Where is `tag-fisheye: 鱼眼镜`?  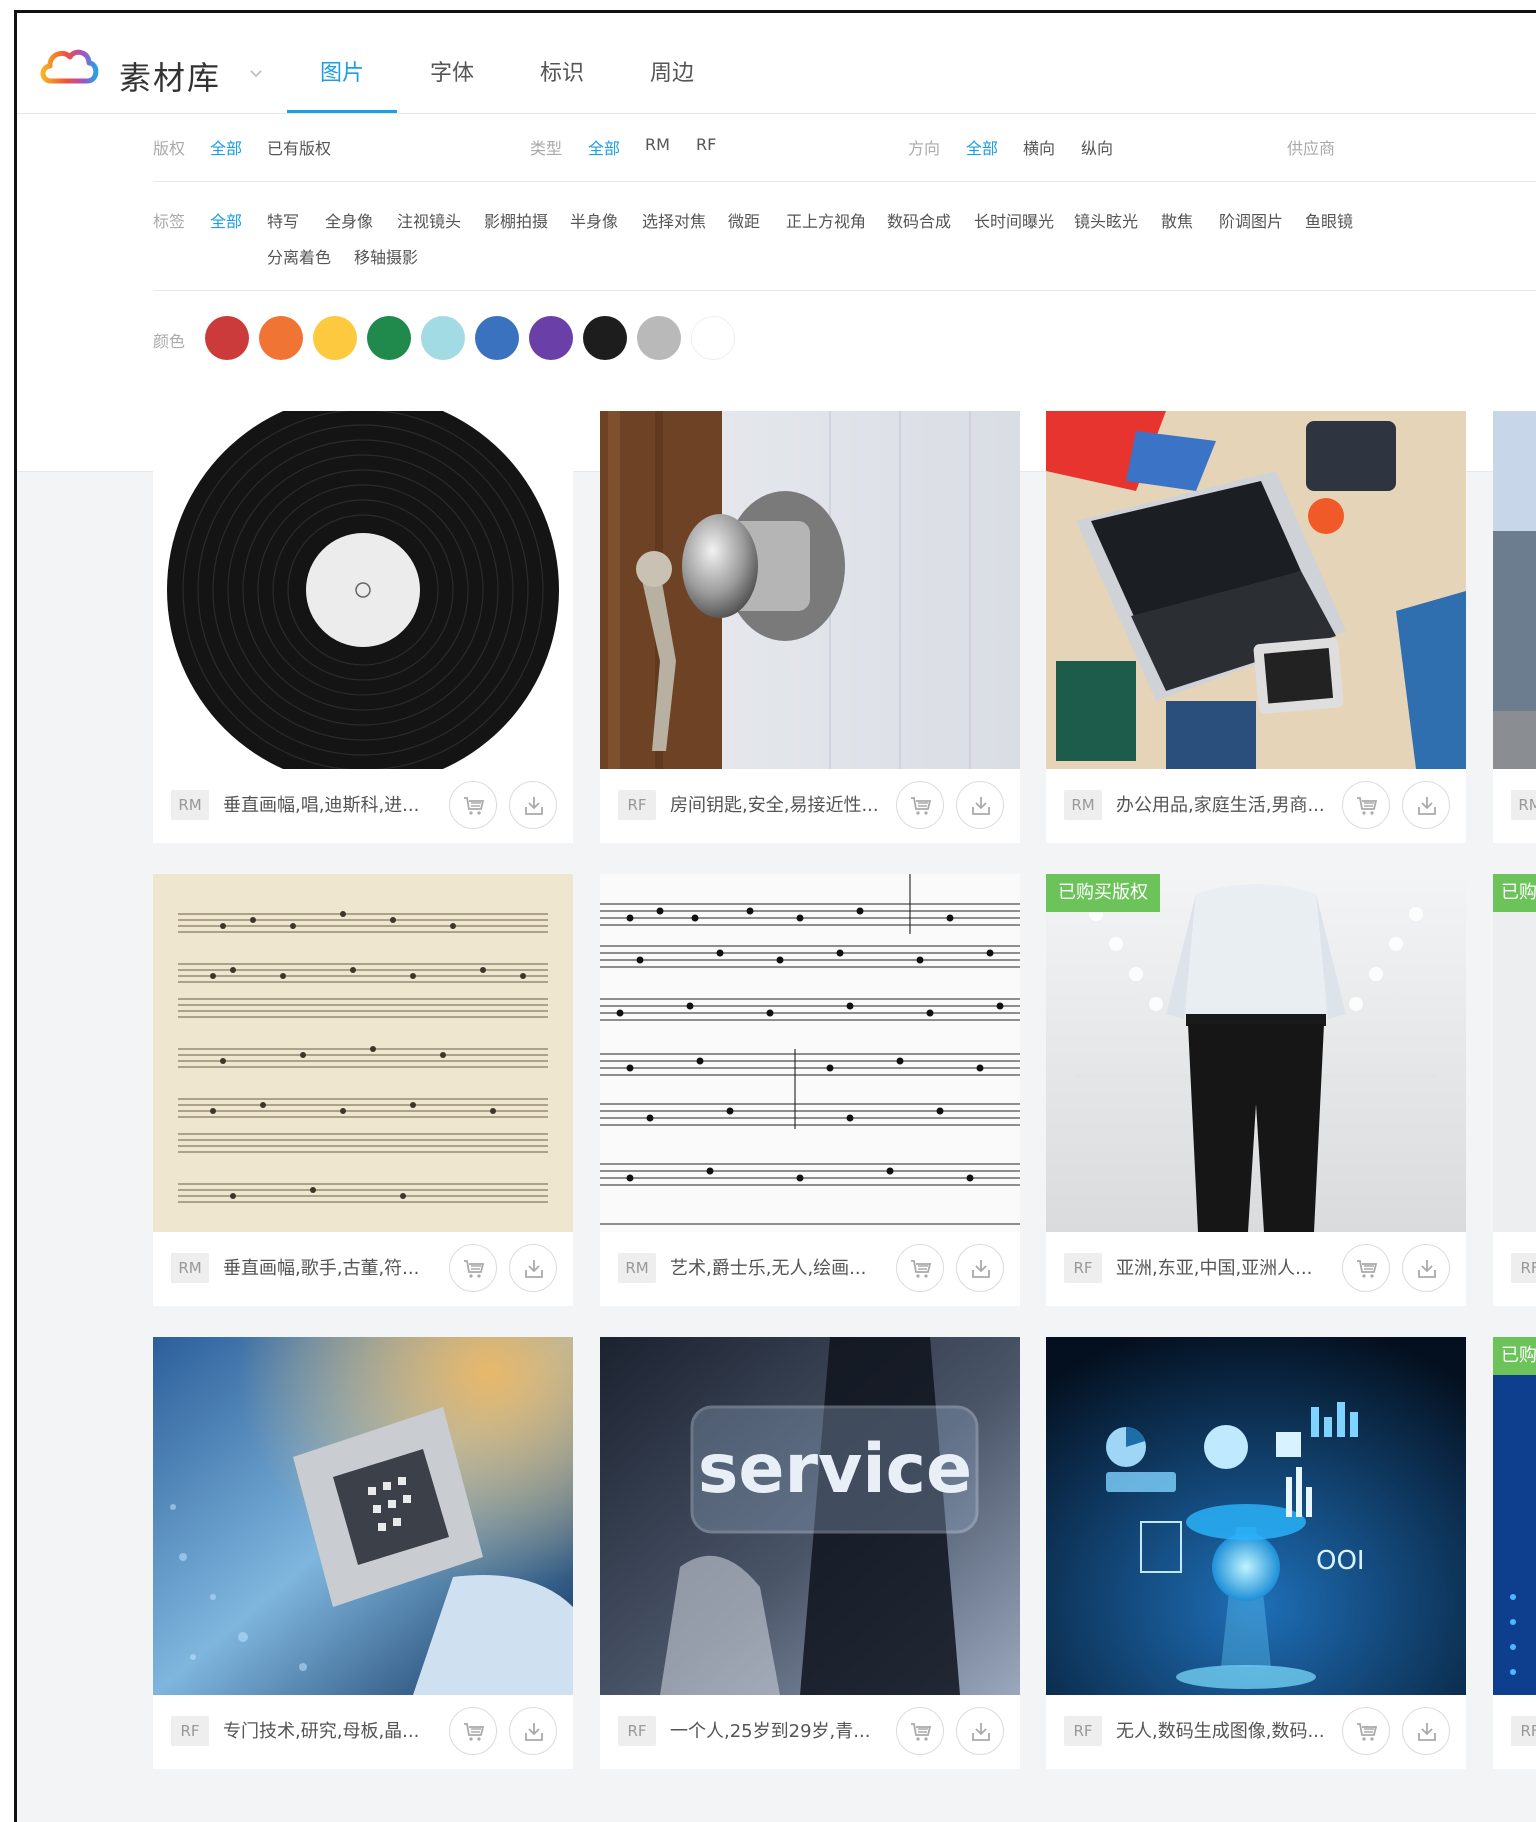
tag-fisheye: 鱼眼镜 is located at coordinates (1329, 220).